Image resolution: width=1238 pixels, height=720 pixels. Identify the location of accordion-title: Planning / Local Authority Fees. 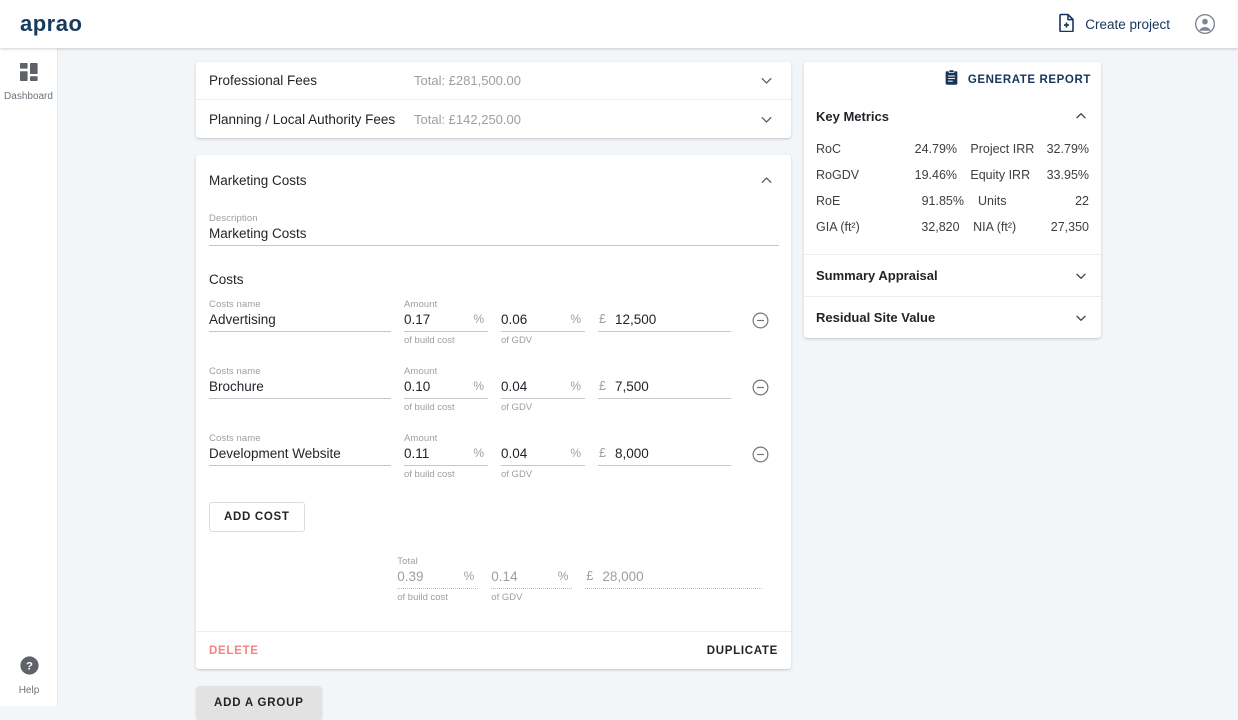
(302, 119).